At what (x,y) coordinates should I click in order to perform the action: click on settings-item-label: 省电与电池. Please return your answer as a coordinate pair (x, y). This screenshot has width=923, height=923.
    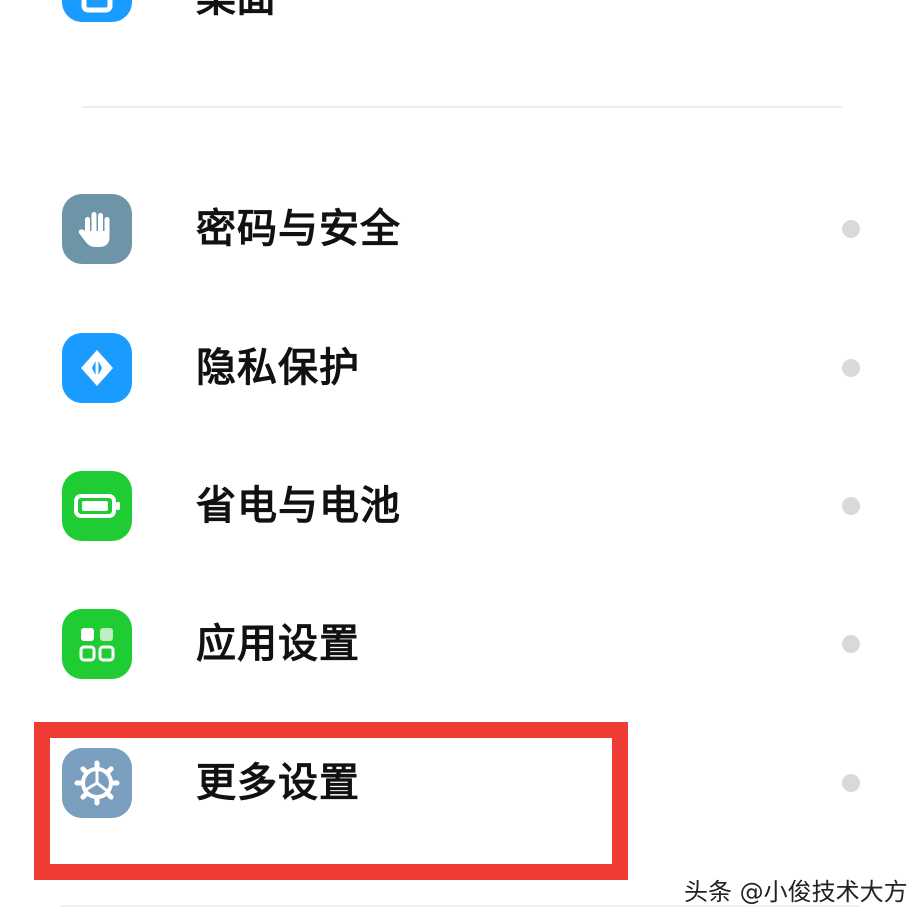
    Looking at the image, I should click on (298, 506).